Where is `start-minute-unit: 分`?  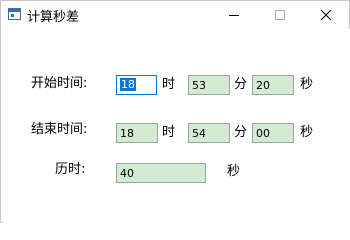
start-minute-unit: 分 is located at coordinates (241, 84).